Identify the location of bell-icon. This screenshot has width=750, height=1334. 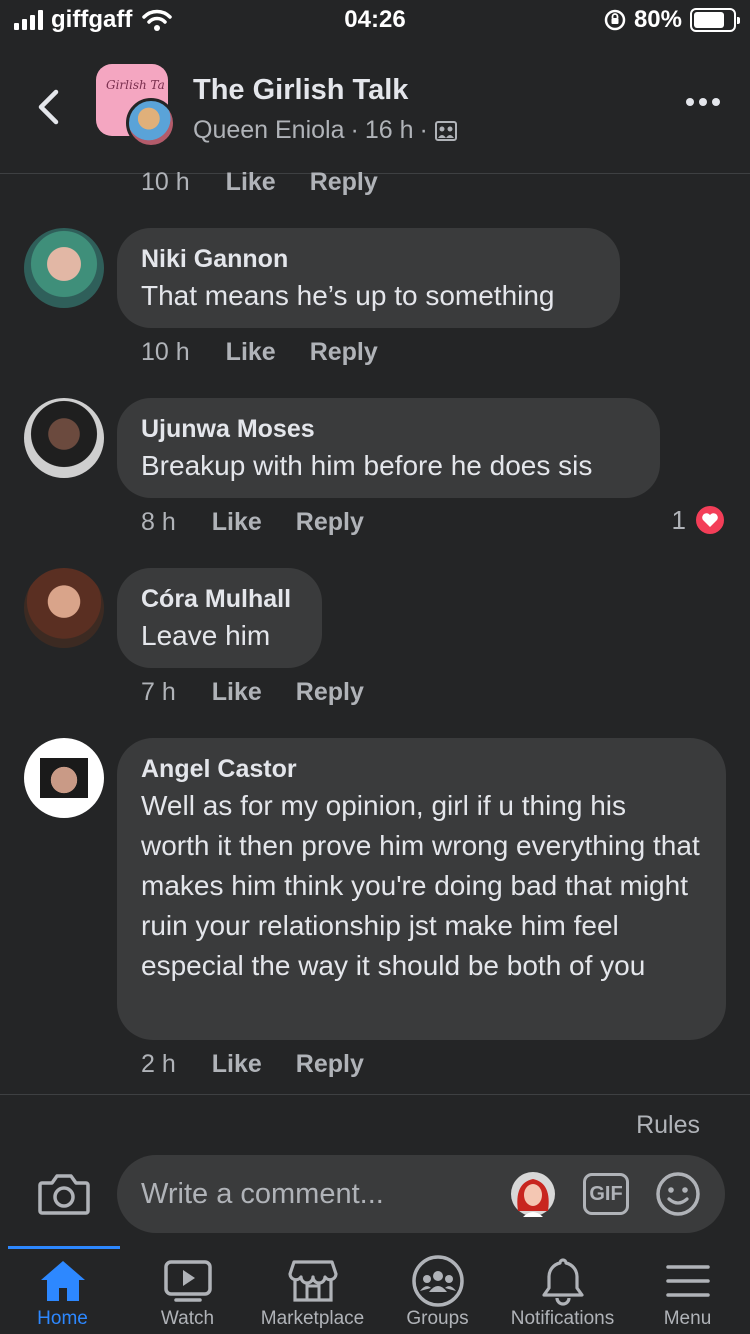
(562, 1282).